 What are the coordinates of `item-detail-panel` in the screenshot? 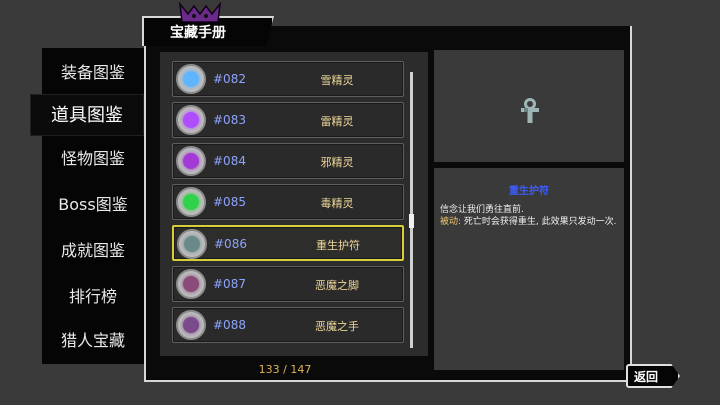 It's located at (529, 269).